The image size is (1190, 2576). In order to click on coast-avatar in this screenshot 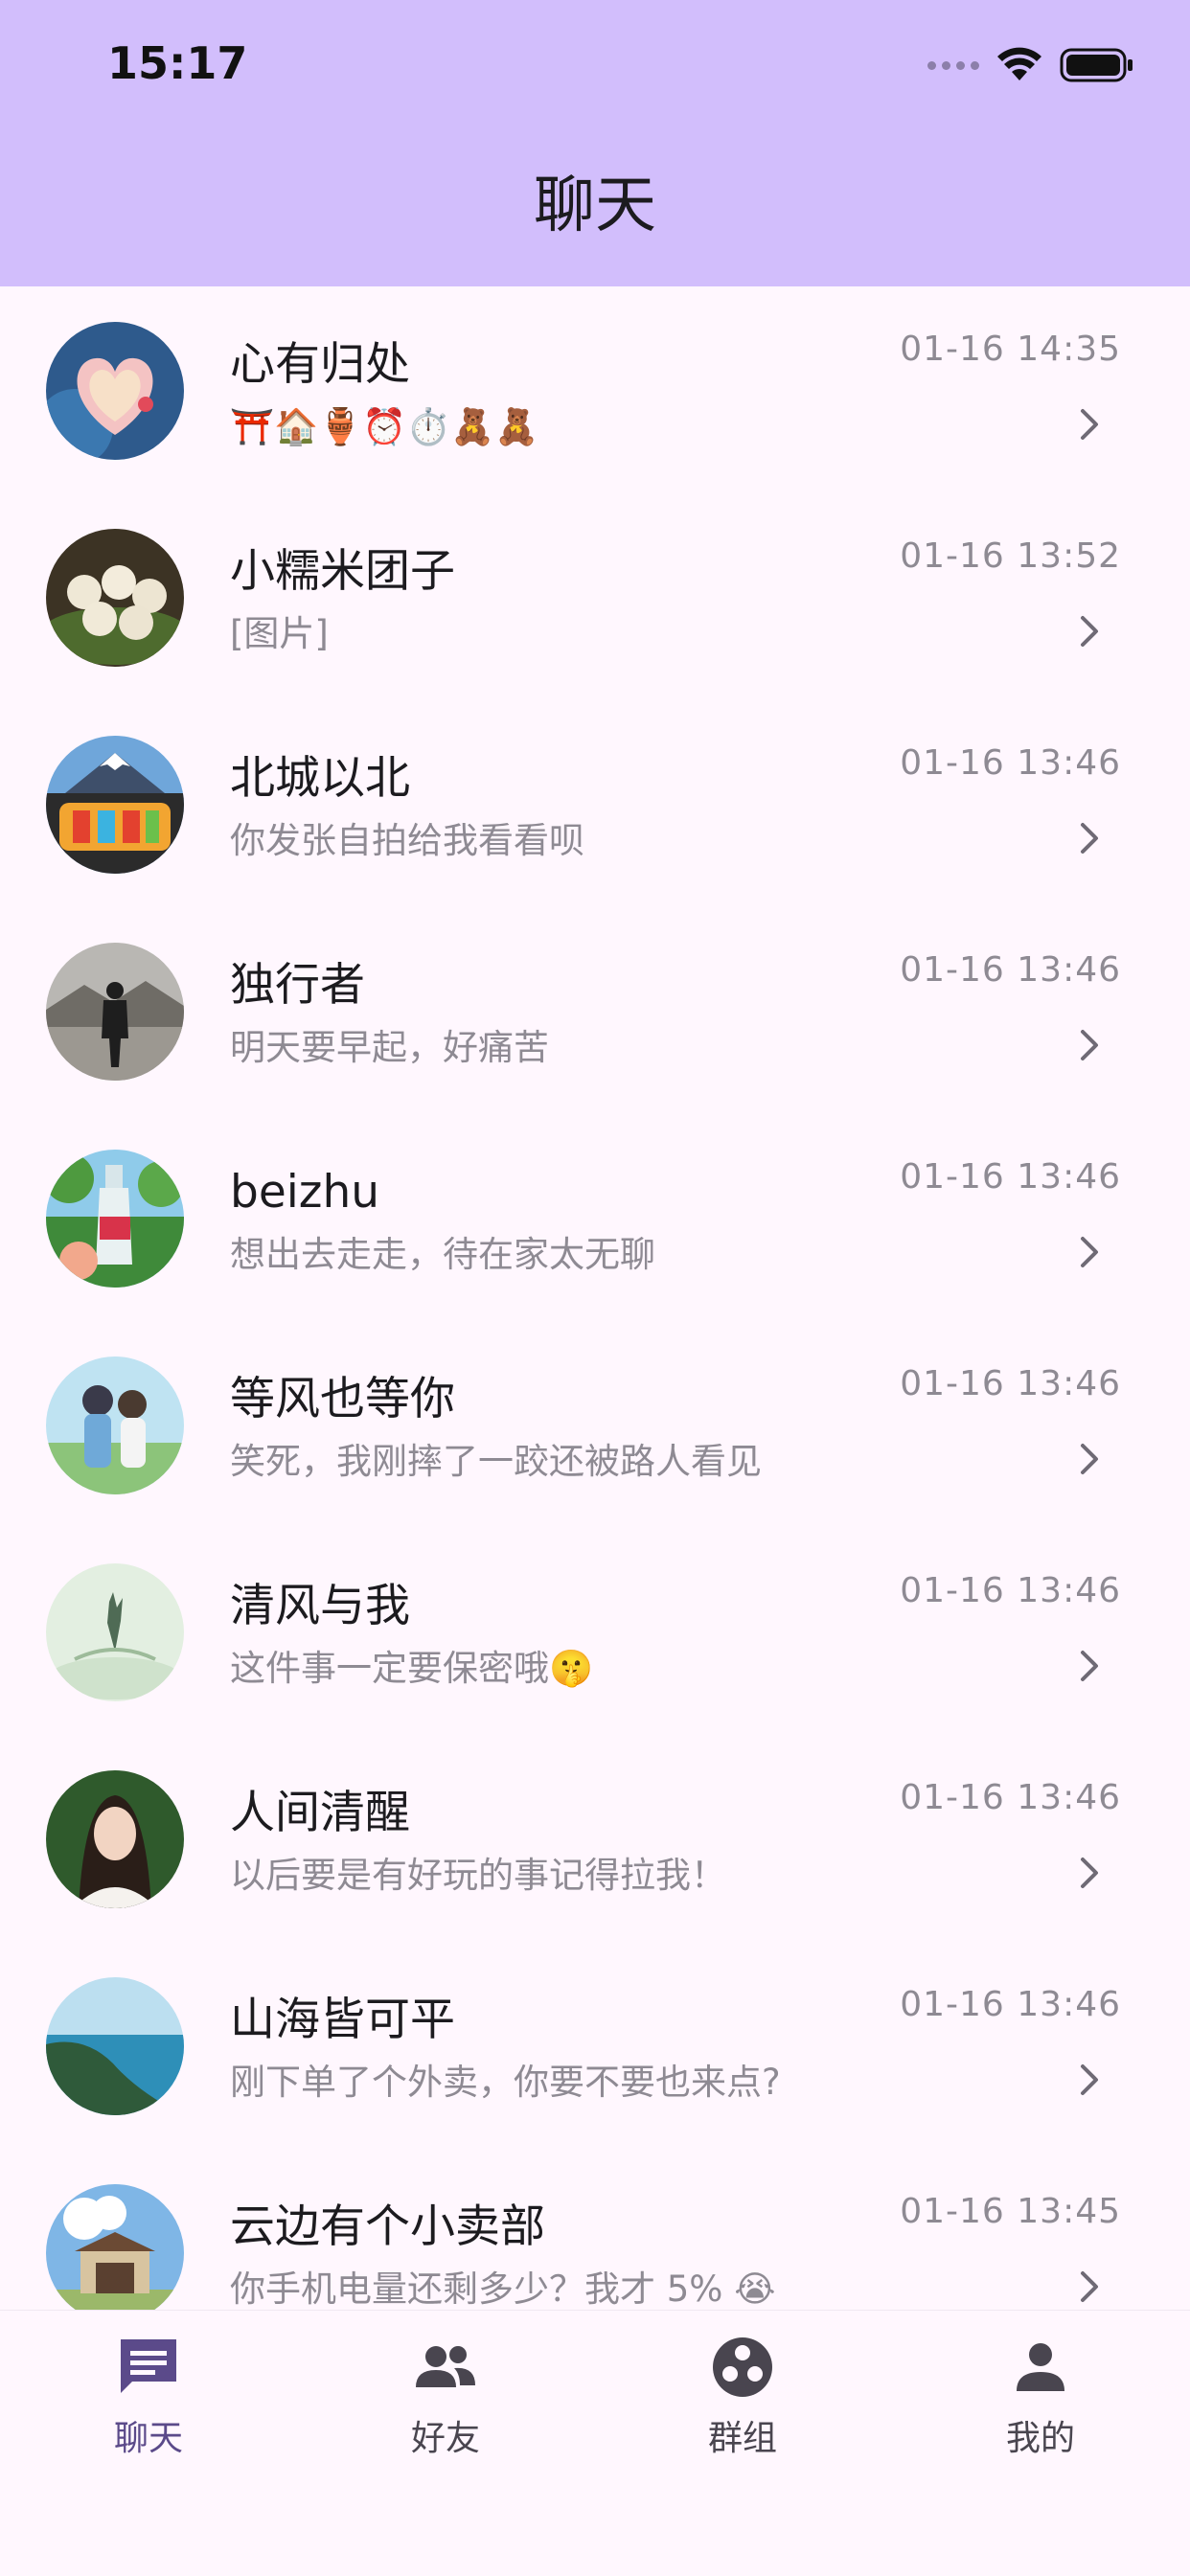, I will do `click(115, 2046)`.